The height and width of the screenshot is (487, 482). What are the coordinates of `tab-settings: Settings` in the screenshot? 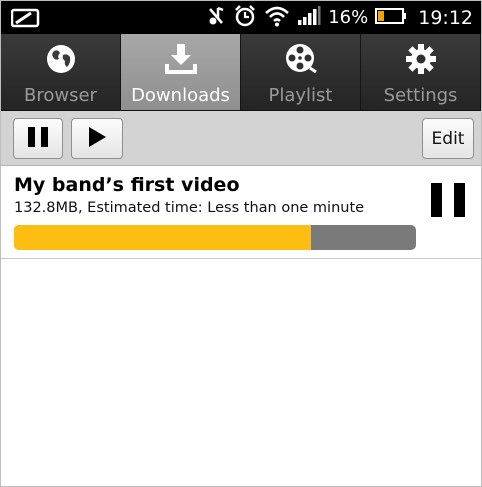 It's located at (421, 72).